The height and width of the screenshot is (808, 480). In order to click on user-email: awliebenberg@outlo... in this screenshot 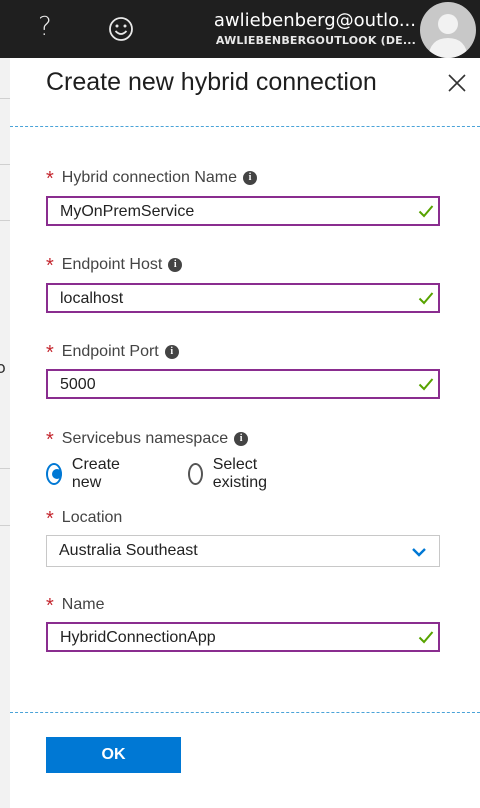, I will do `click(314, 20)`.